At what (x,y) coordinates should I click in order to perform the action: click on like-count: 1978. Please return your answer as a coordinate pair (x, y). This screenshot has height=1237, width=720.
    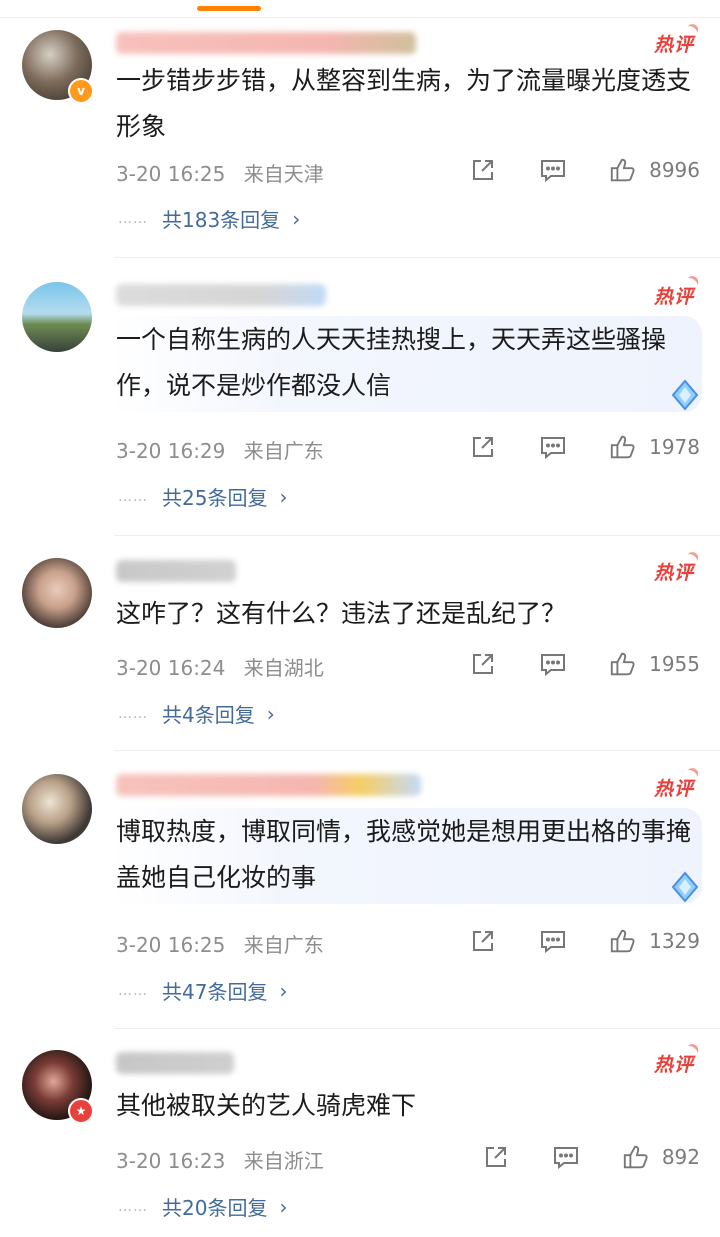
    Looking at the image, I should click on (674, 447).